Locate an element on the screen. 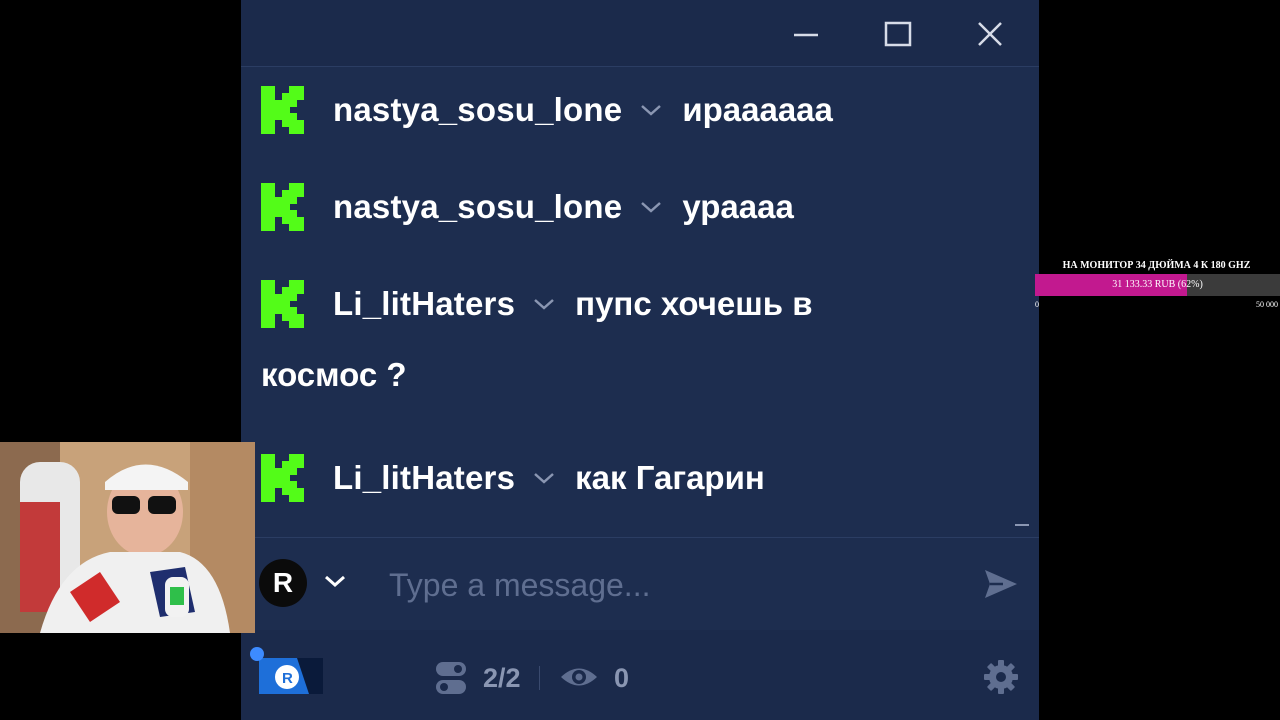 Image resolution: width=1280 pixels, height=720 pixels. maximize-button is located at coordinates (898, 34).